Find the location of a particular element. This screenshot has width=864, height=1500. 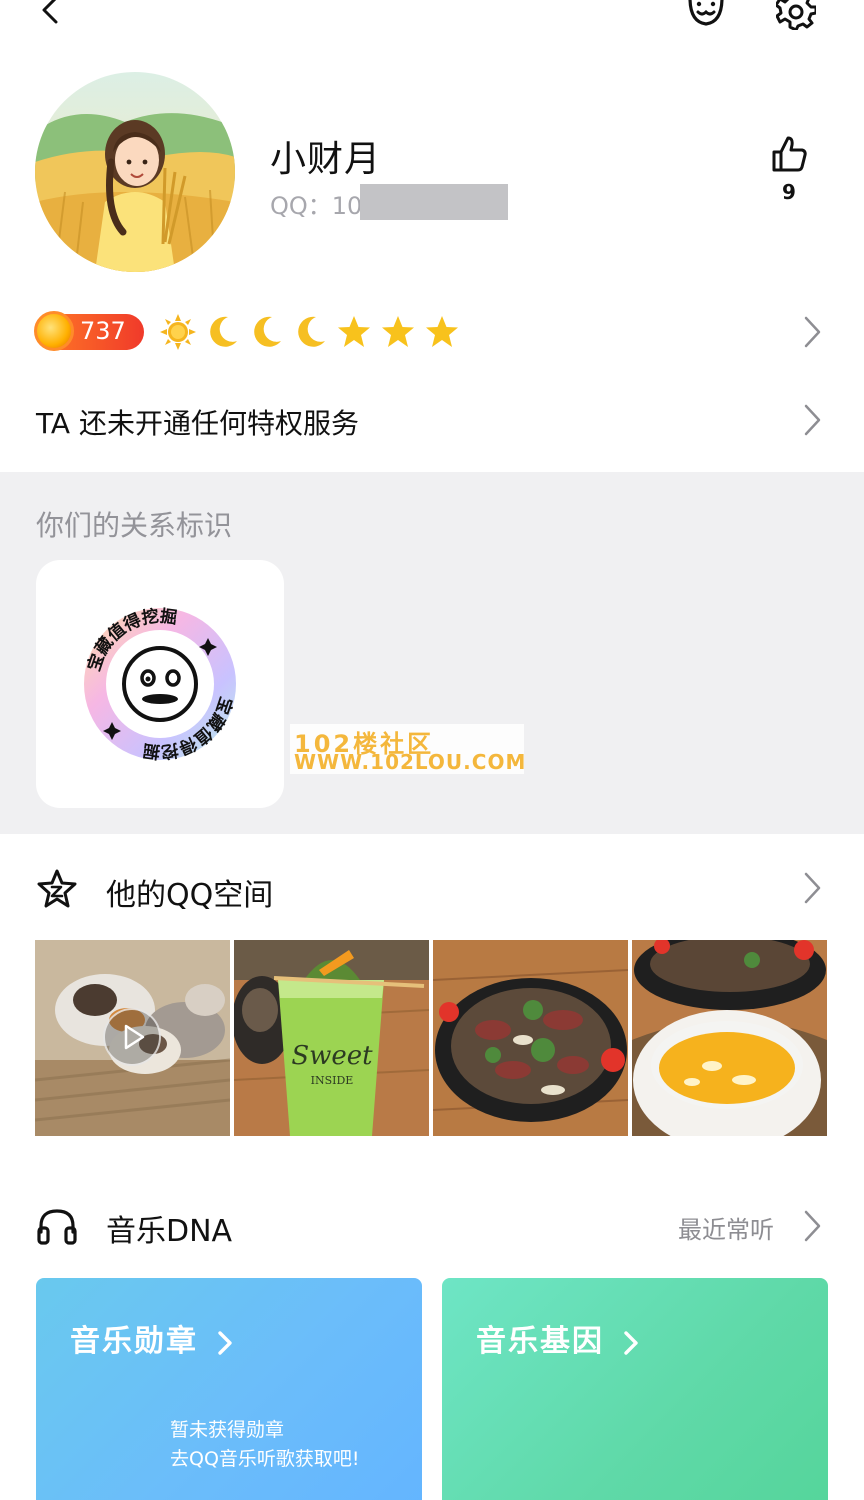

level-badge: 737 is located at coordinates (89, 331).